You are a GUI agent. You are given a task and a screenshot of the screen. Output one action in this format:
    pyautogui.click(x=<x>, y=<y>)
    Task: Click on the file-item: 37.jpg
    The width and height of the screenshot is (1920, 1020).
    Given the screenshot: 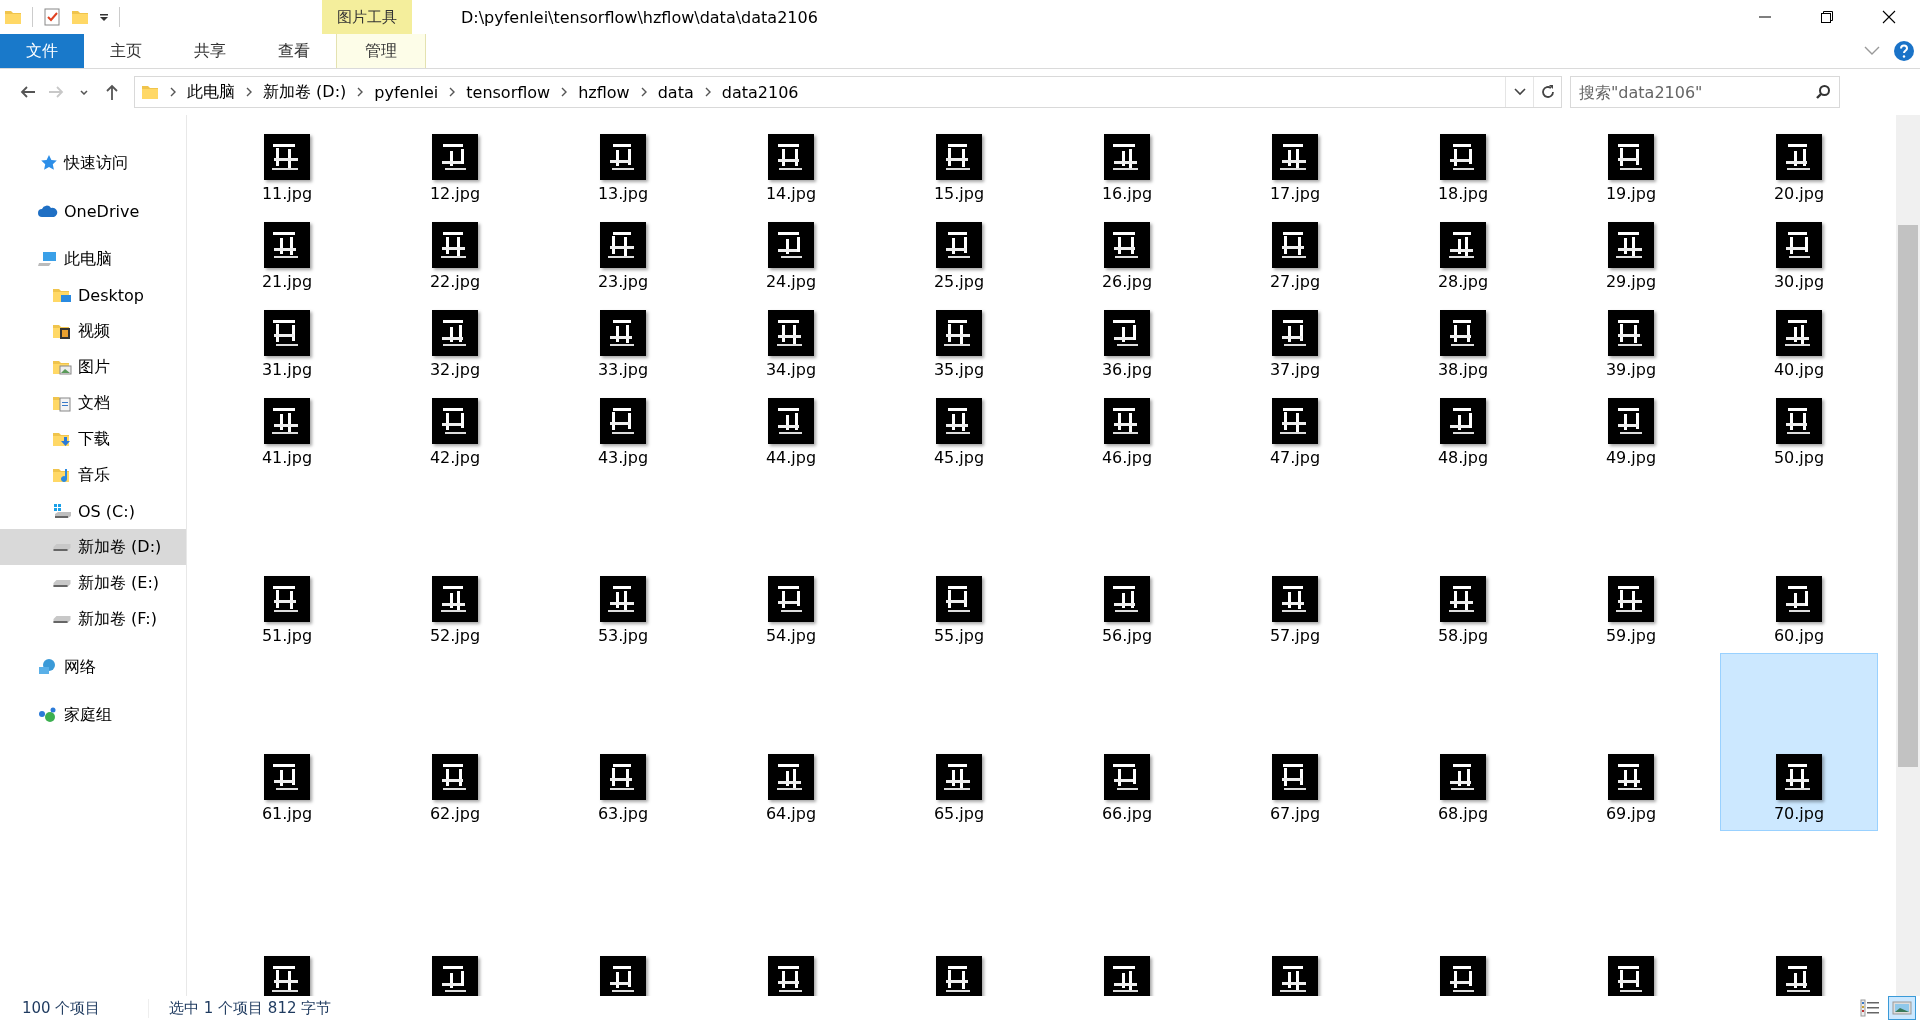 What is the action you would take?
    pyautogui.click(x=1295, y=343)
    